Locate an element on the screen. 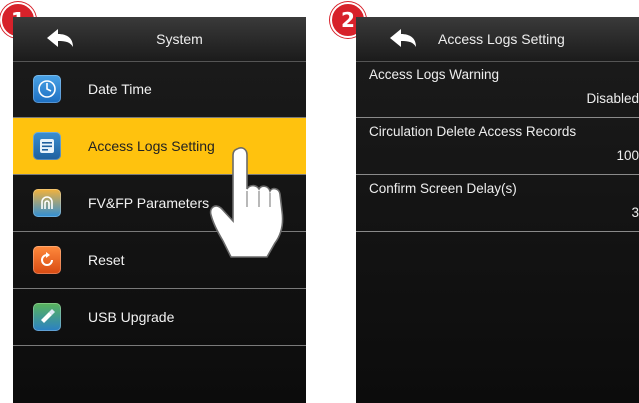 The width and height of the screenshot is (639, 403). menu-item-label: FV&FP Parameters is located at coordinates (149, 203).